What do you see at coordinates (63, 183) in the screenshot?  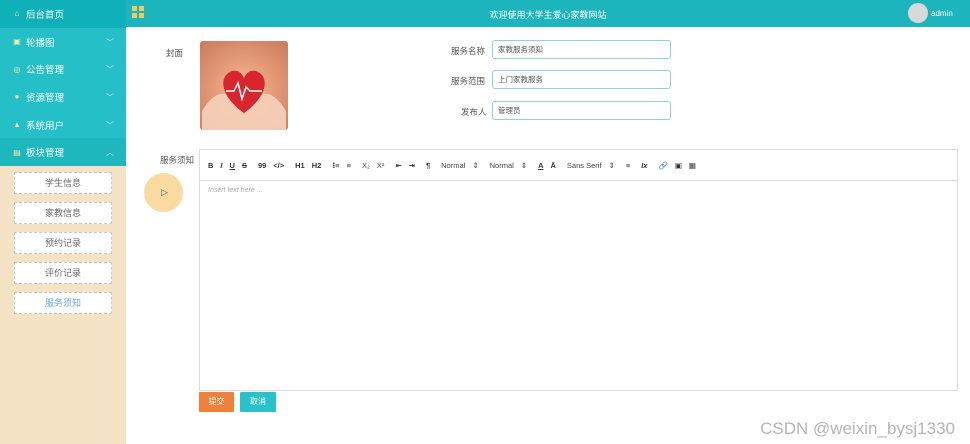 I see `submenu-item-student: 学生信息` at bounding box center [63, 183].